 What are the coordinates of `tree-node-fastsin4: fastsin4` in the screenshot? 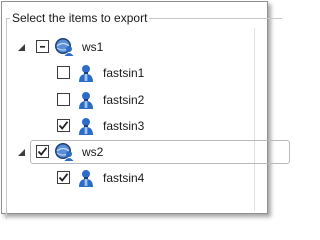 It's located at (127, 178).